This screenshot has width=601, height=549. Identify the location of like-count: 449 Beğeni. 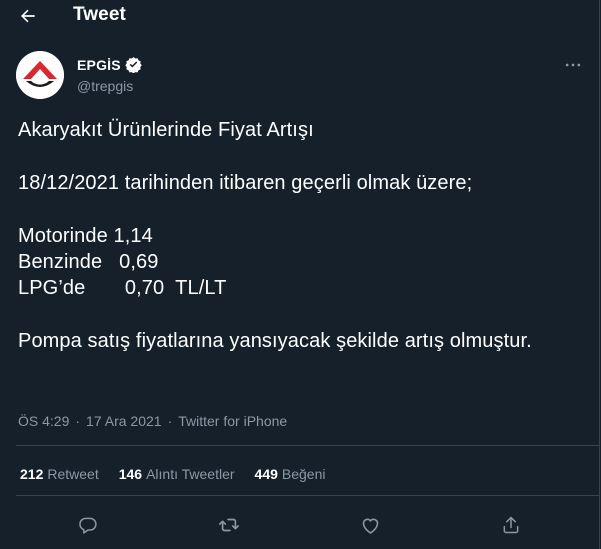
(290, 474).